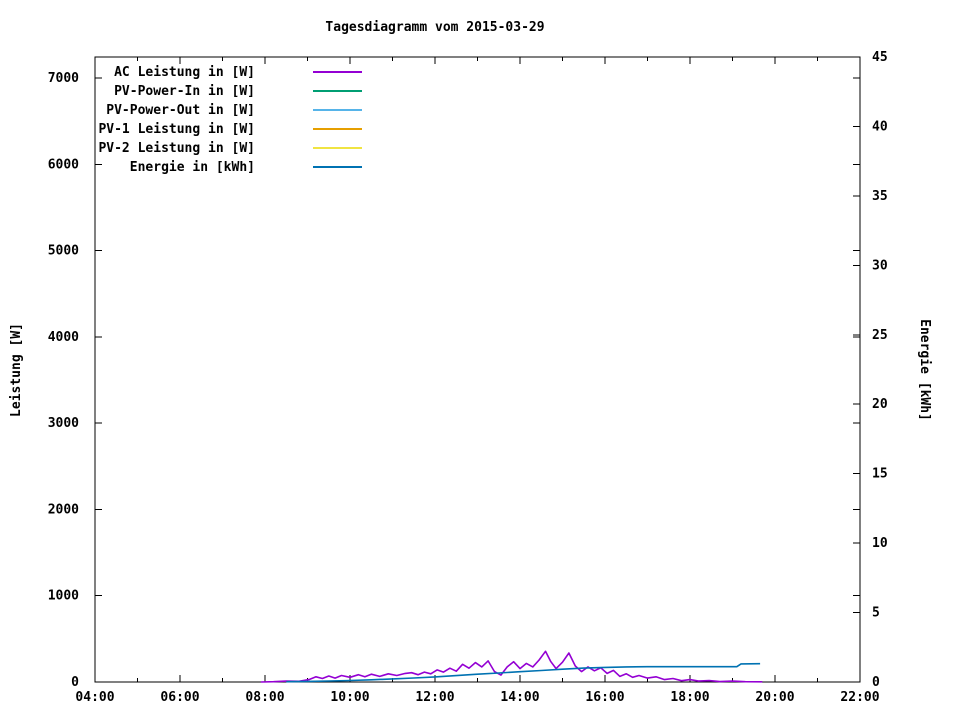  What do you see at coordinates (176, 129) in the screenshot?
I see `legend-label-pv1: PV-1 Leistung in [W]` at bounding box center [176, 129].